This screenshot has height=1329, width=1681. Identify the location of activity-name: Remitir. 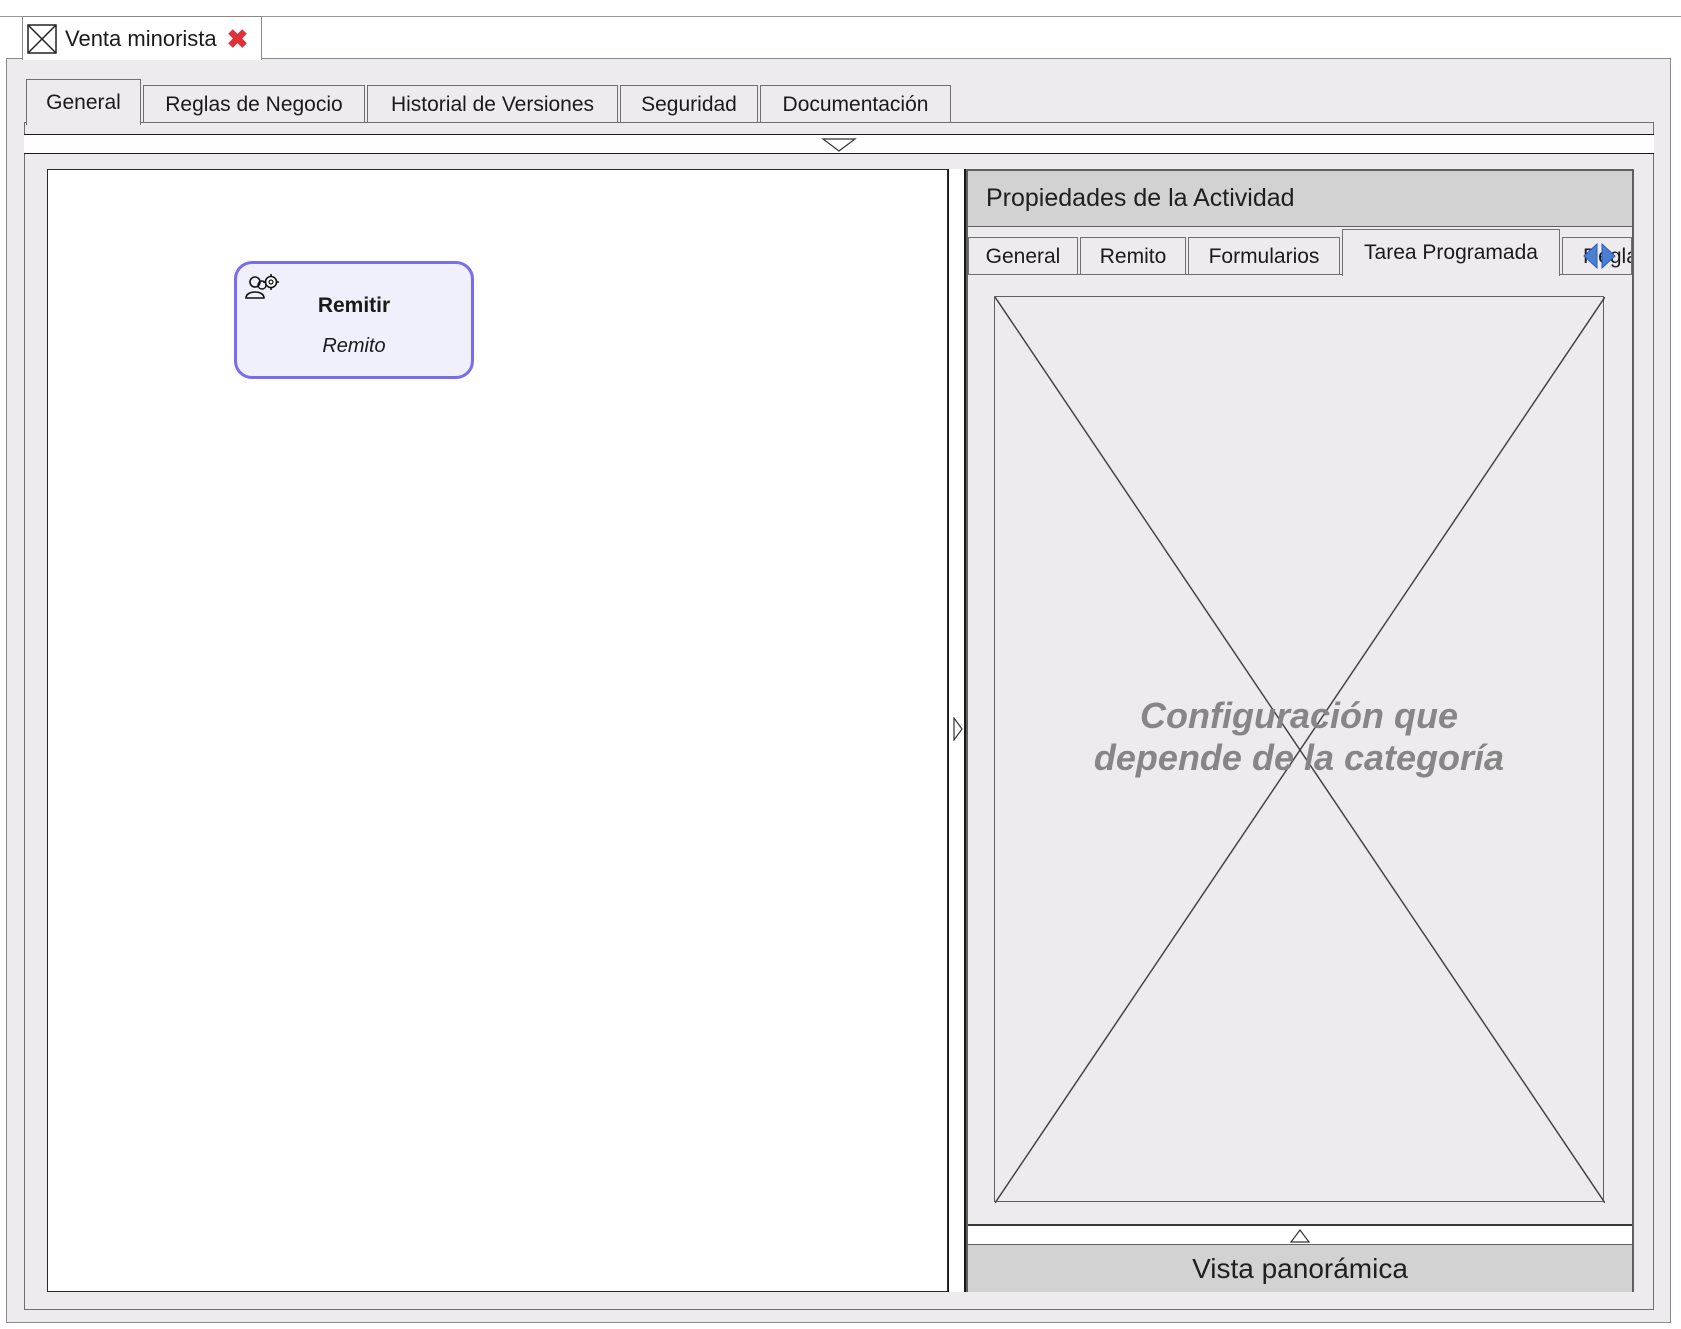
(354, 305).